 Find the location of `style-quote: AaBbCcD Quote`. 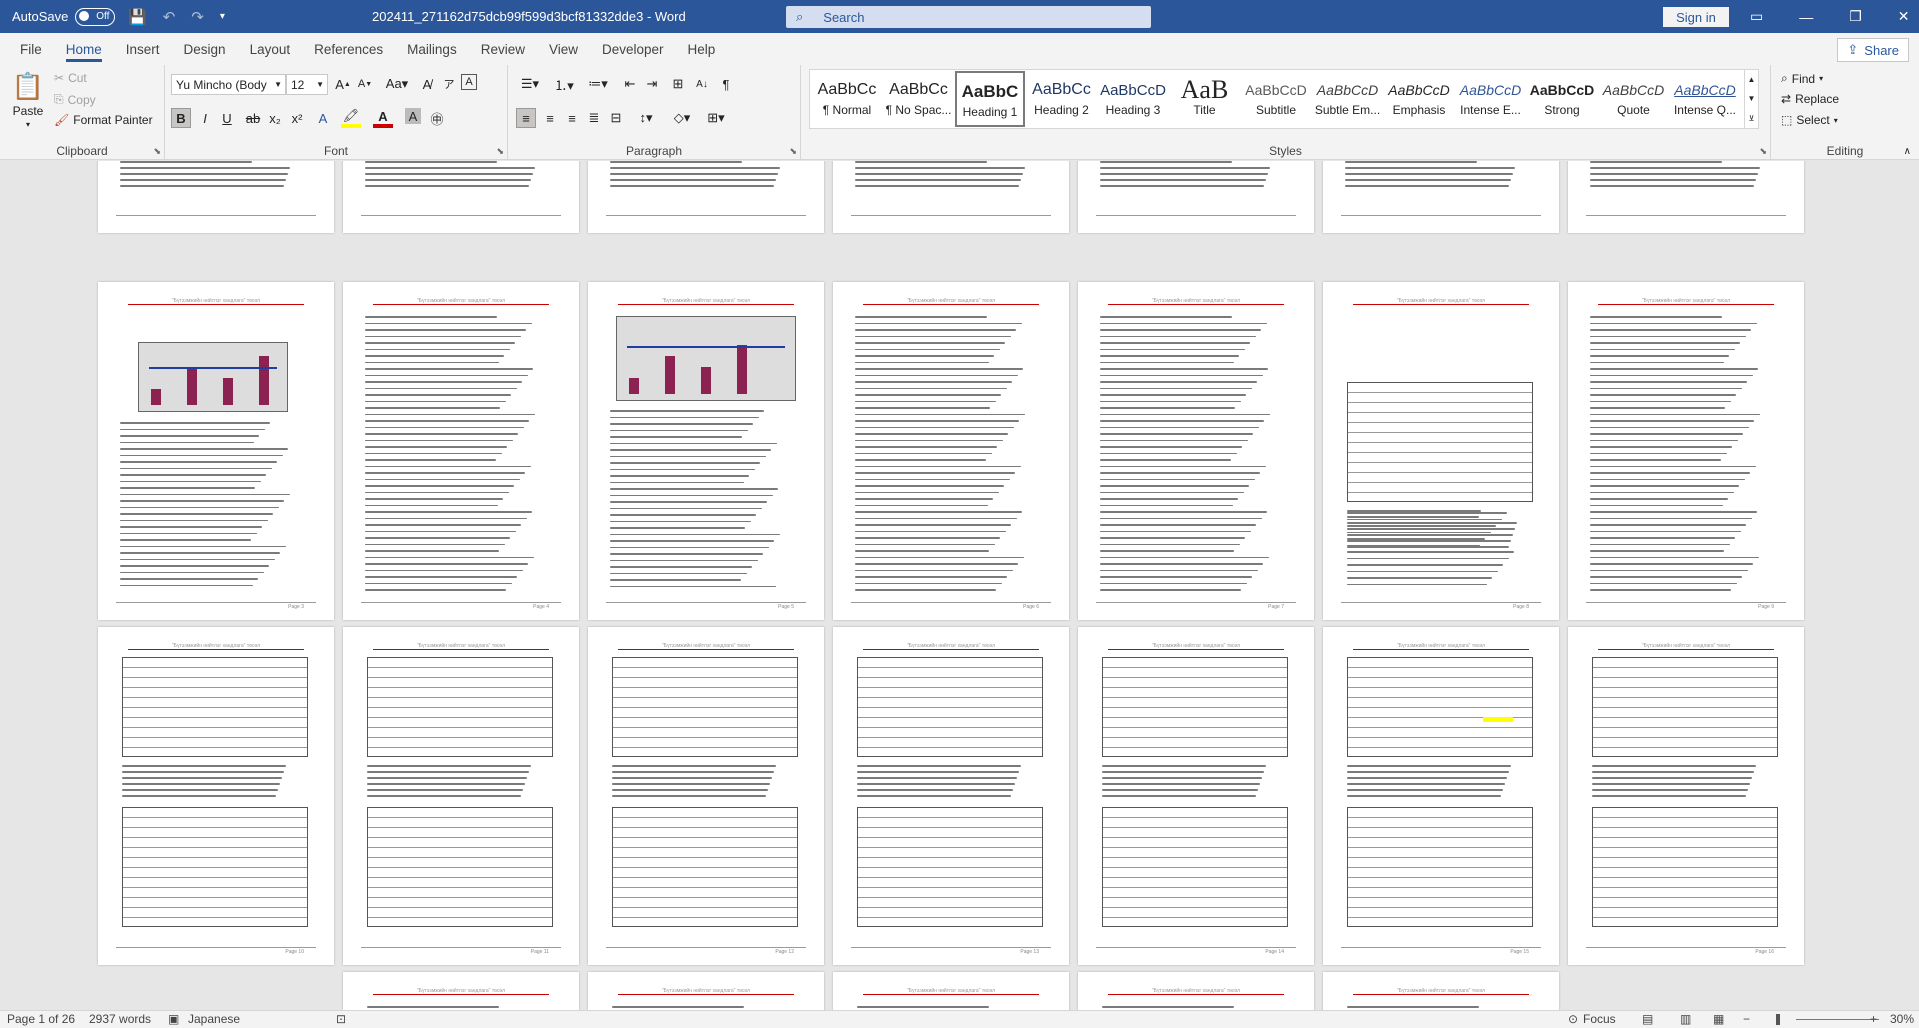

style-quote: AaBbCcD Quote is located at coordinates (1634, 99).